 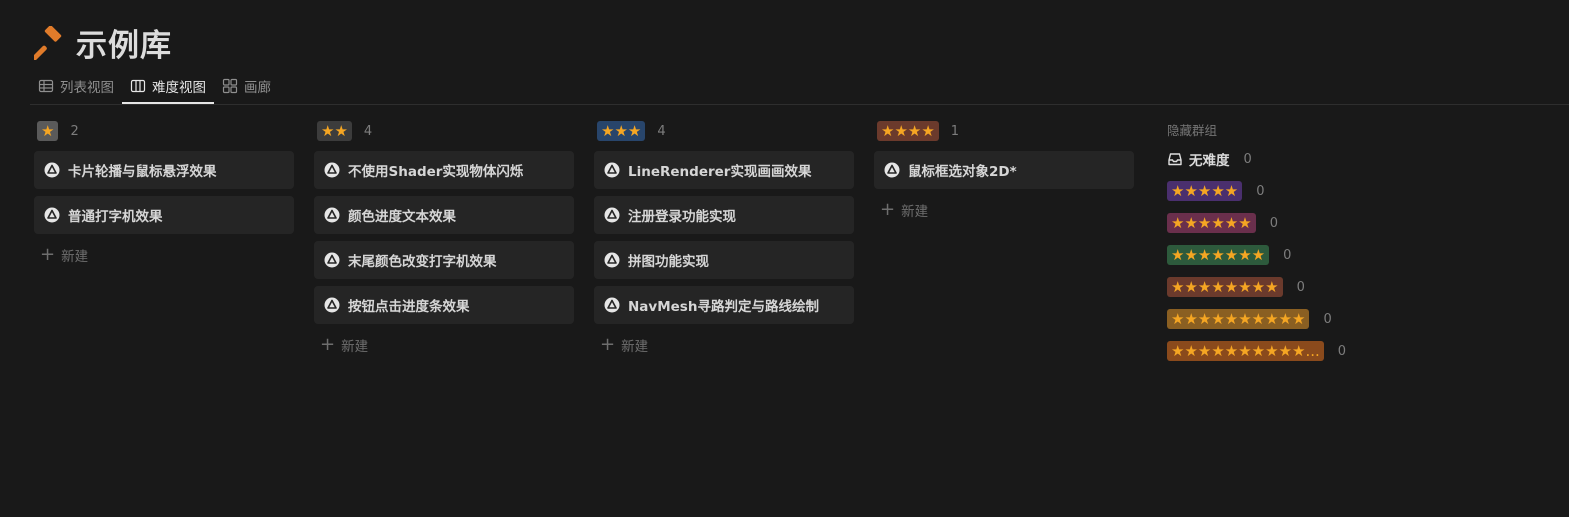 I want to click on column-header: ★★ 4, so click(x=444, y=131).